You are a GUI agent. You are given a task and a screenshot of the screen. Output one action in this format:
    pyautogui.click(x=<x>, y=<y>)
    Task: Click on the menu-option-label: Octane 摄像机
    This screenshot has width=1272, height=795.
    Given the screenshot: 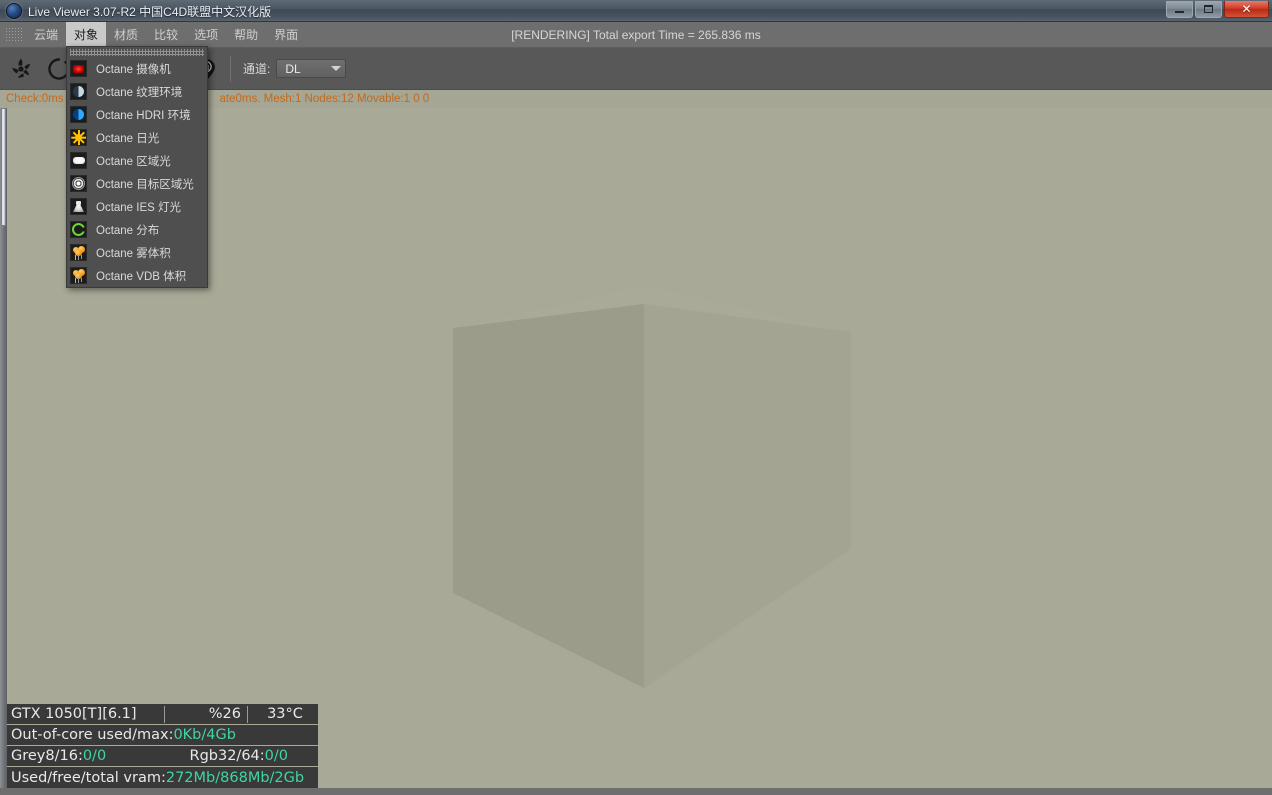 What is the action you would take?
    pyautogui.click(x=133, y=69)
    